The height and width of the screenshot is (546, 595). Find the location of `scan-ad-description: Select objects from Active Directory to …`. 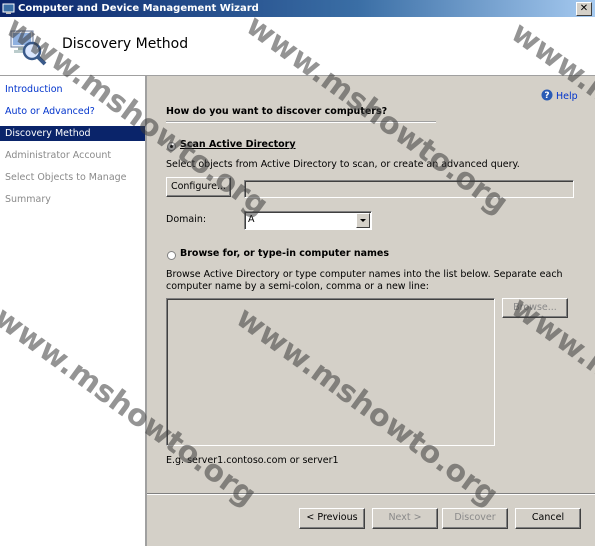

scan-ad-description: Select objects from Active Directory to … is located at coordinates (343, 164).